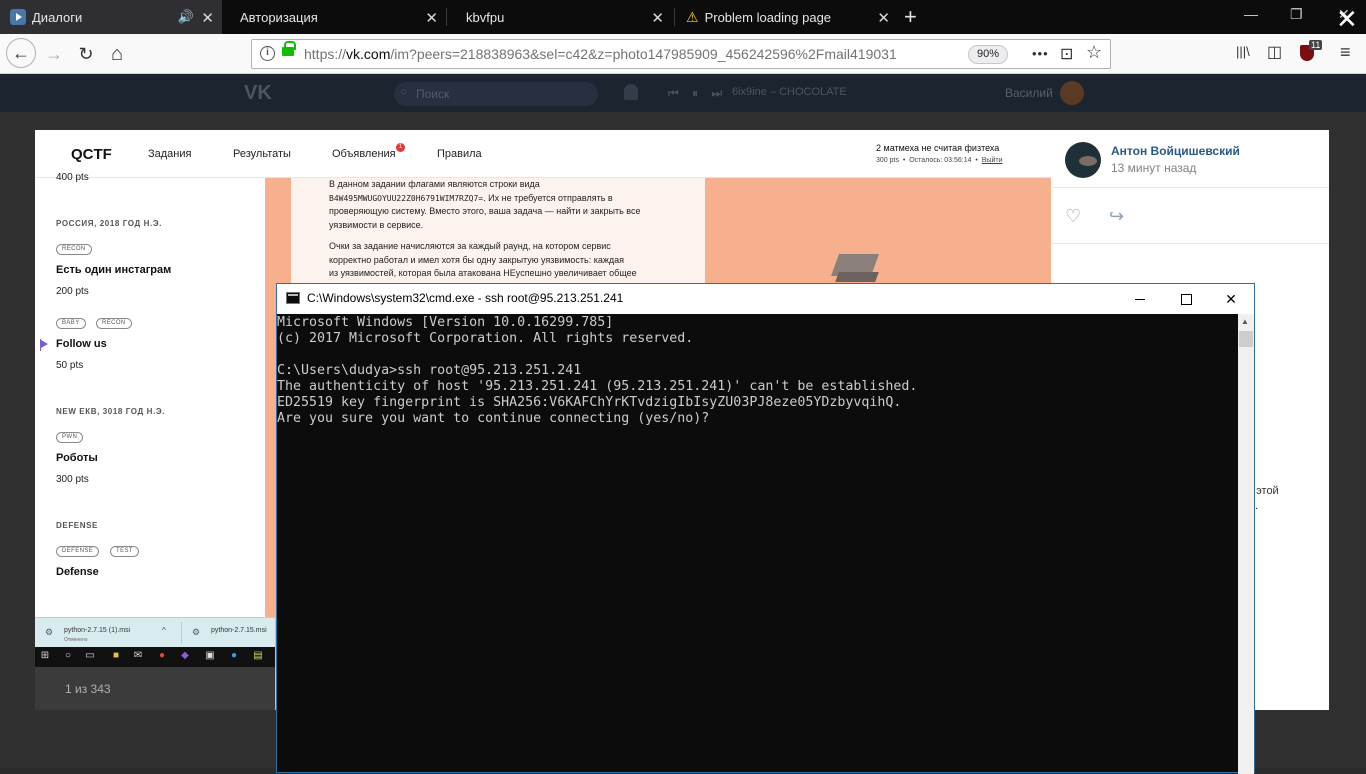 This screenshot has width=1366, height=774. I want to click on task-name: Follow us, so click(81, 344).